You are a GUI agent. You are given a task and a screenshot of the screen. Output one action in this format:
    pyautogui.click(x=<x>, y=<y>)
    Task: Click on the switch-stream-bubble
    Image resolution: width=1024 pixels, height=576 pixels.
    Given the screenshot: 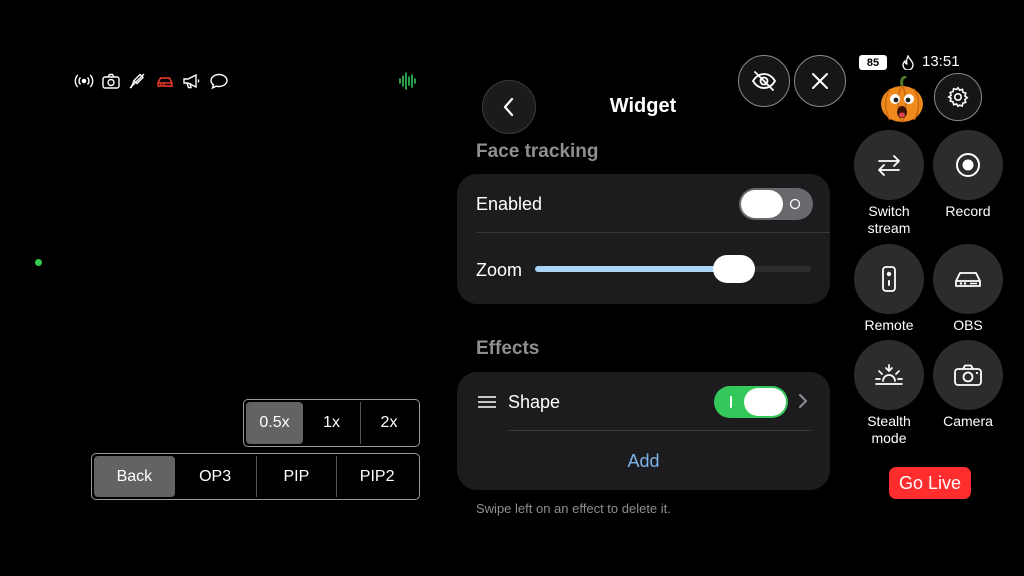 What is the action you would take?
    pyautogui.click(x=889, y=165)
    